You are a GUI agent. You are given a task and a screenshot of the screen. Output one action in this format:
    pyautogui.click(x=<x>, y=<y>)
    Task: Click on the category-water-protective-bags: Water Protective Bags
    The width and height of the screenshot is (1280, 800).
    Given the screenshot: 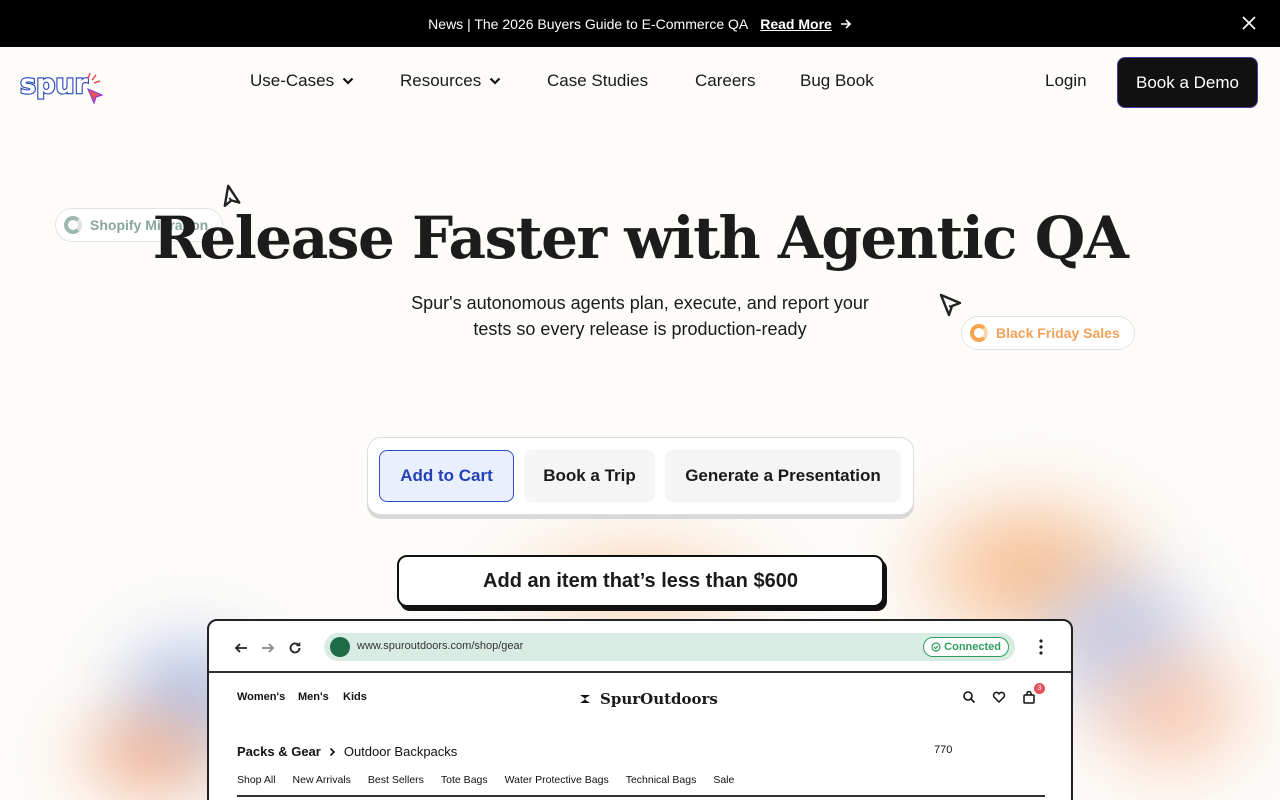 What is the action you would take?
    pyautogui.click(x=557, y=780)
    